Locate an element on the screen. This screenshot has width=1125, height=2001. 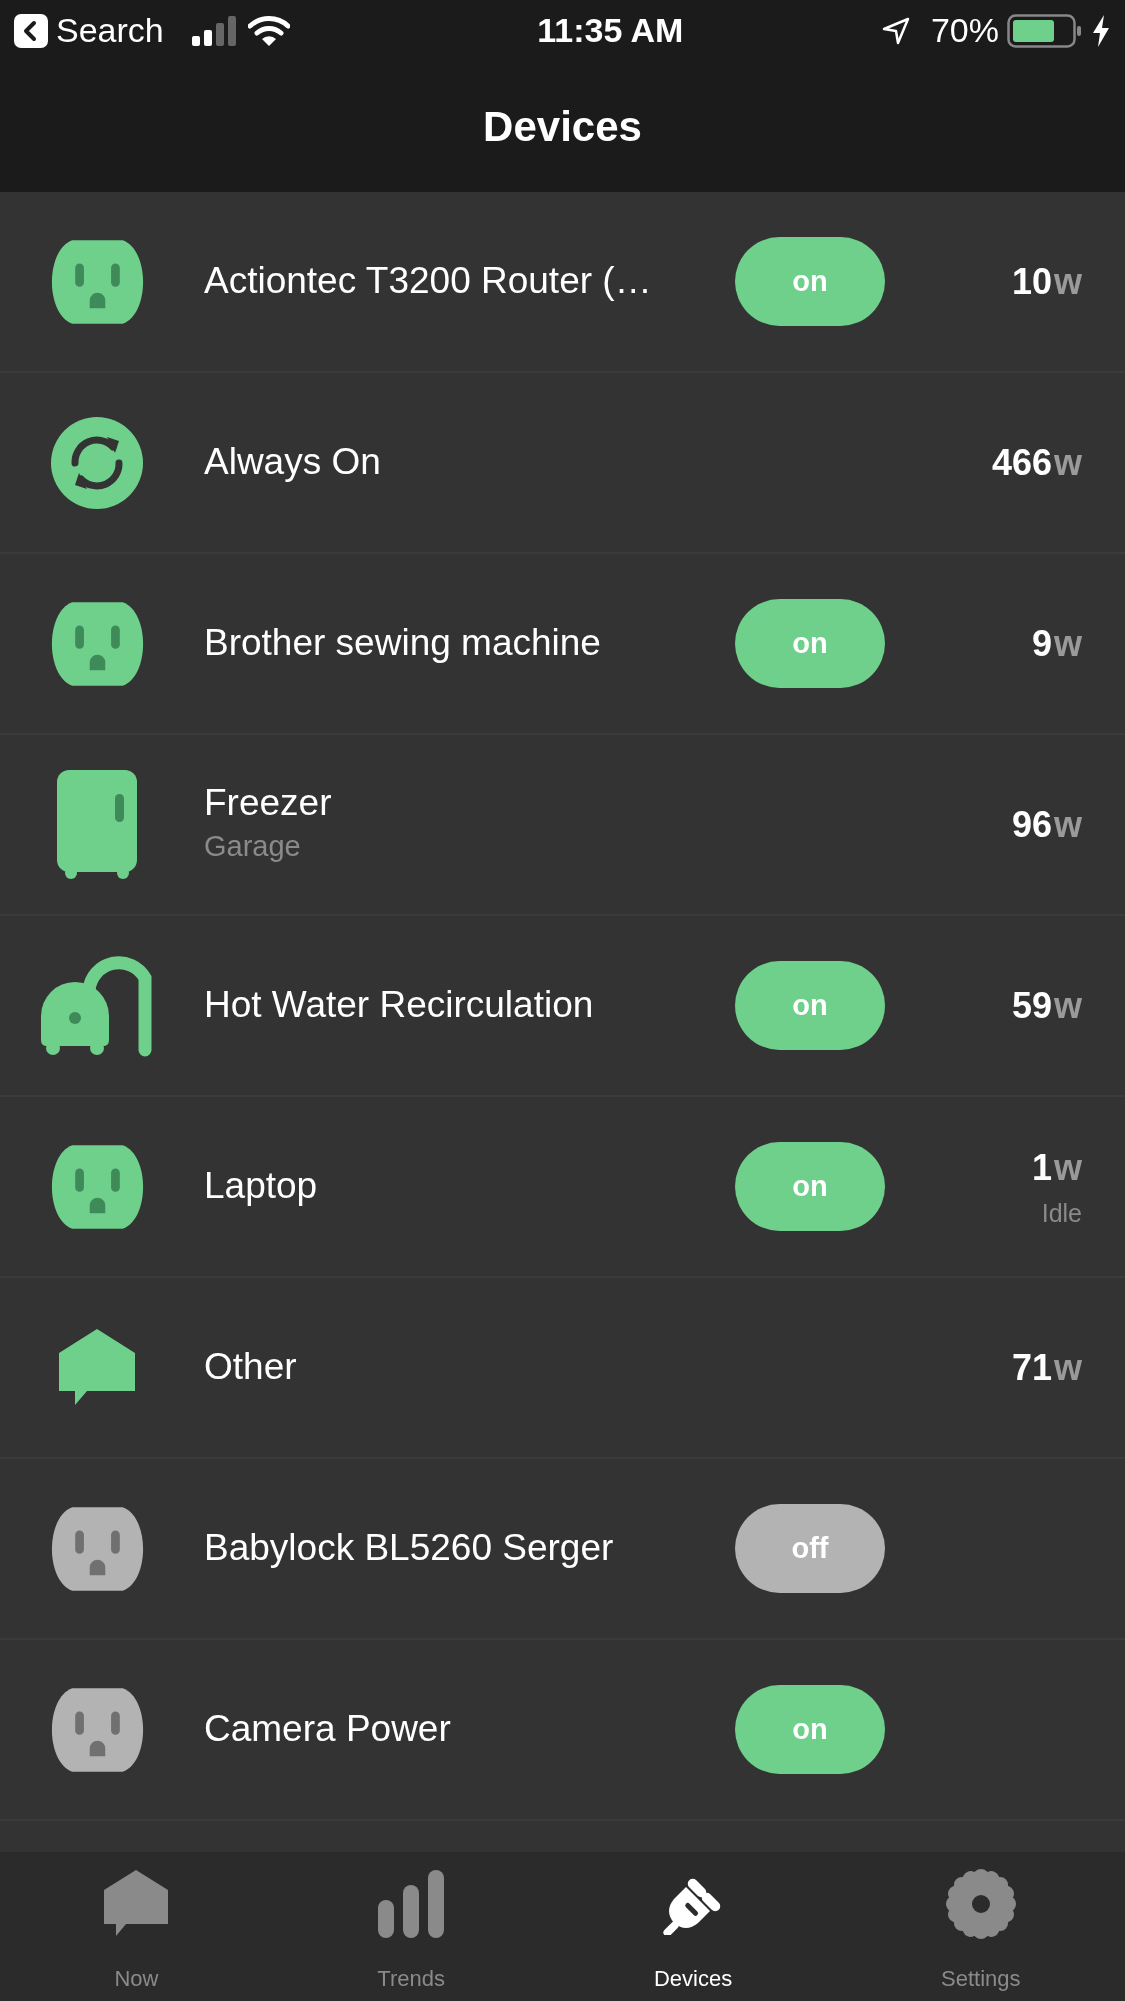
device-name: Camera Power is located at coordinates (328, 1729).